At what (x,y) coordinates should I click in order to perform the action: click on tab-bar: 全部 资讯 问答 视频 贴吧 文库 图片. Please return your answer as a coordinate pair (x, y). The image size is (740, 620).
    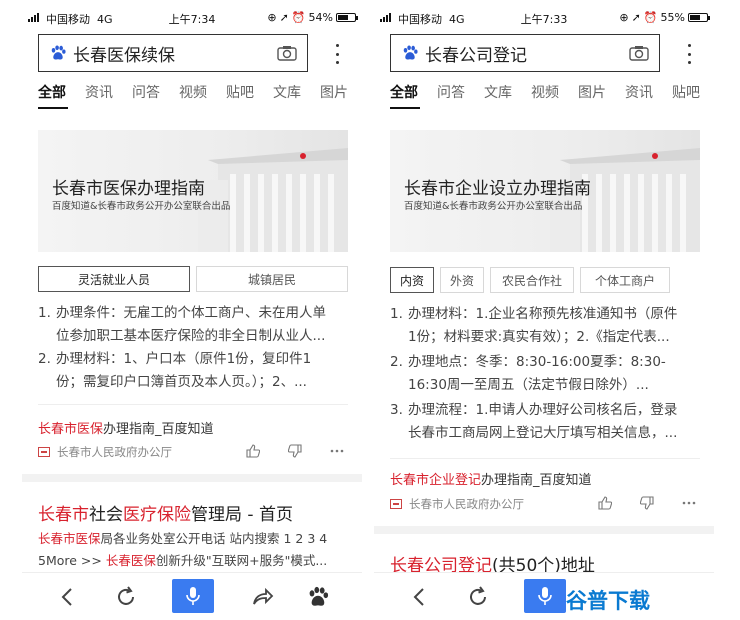
    Looking at the image, I should click on (200, 95).